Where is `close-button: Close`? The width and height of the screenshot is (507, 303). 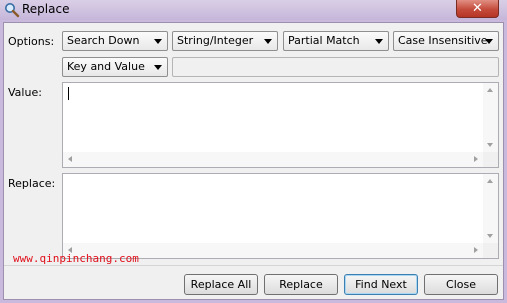
close-button: Close is located at coordinates (461, 284).